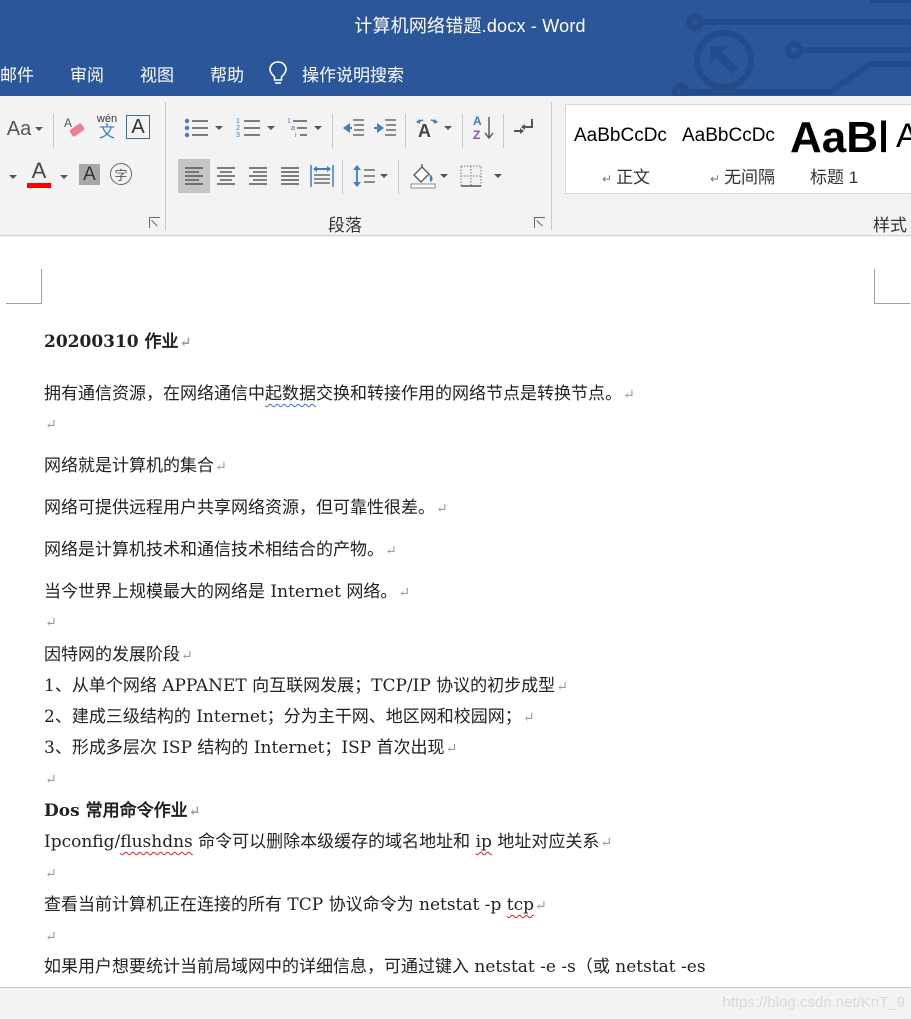  What do you see at coordinates (626, 177) in the screenshot?
I see `style-name: ↵ 正文` at bounding box center [626, 177].